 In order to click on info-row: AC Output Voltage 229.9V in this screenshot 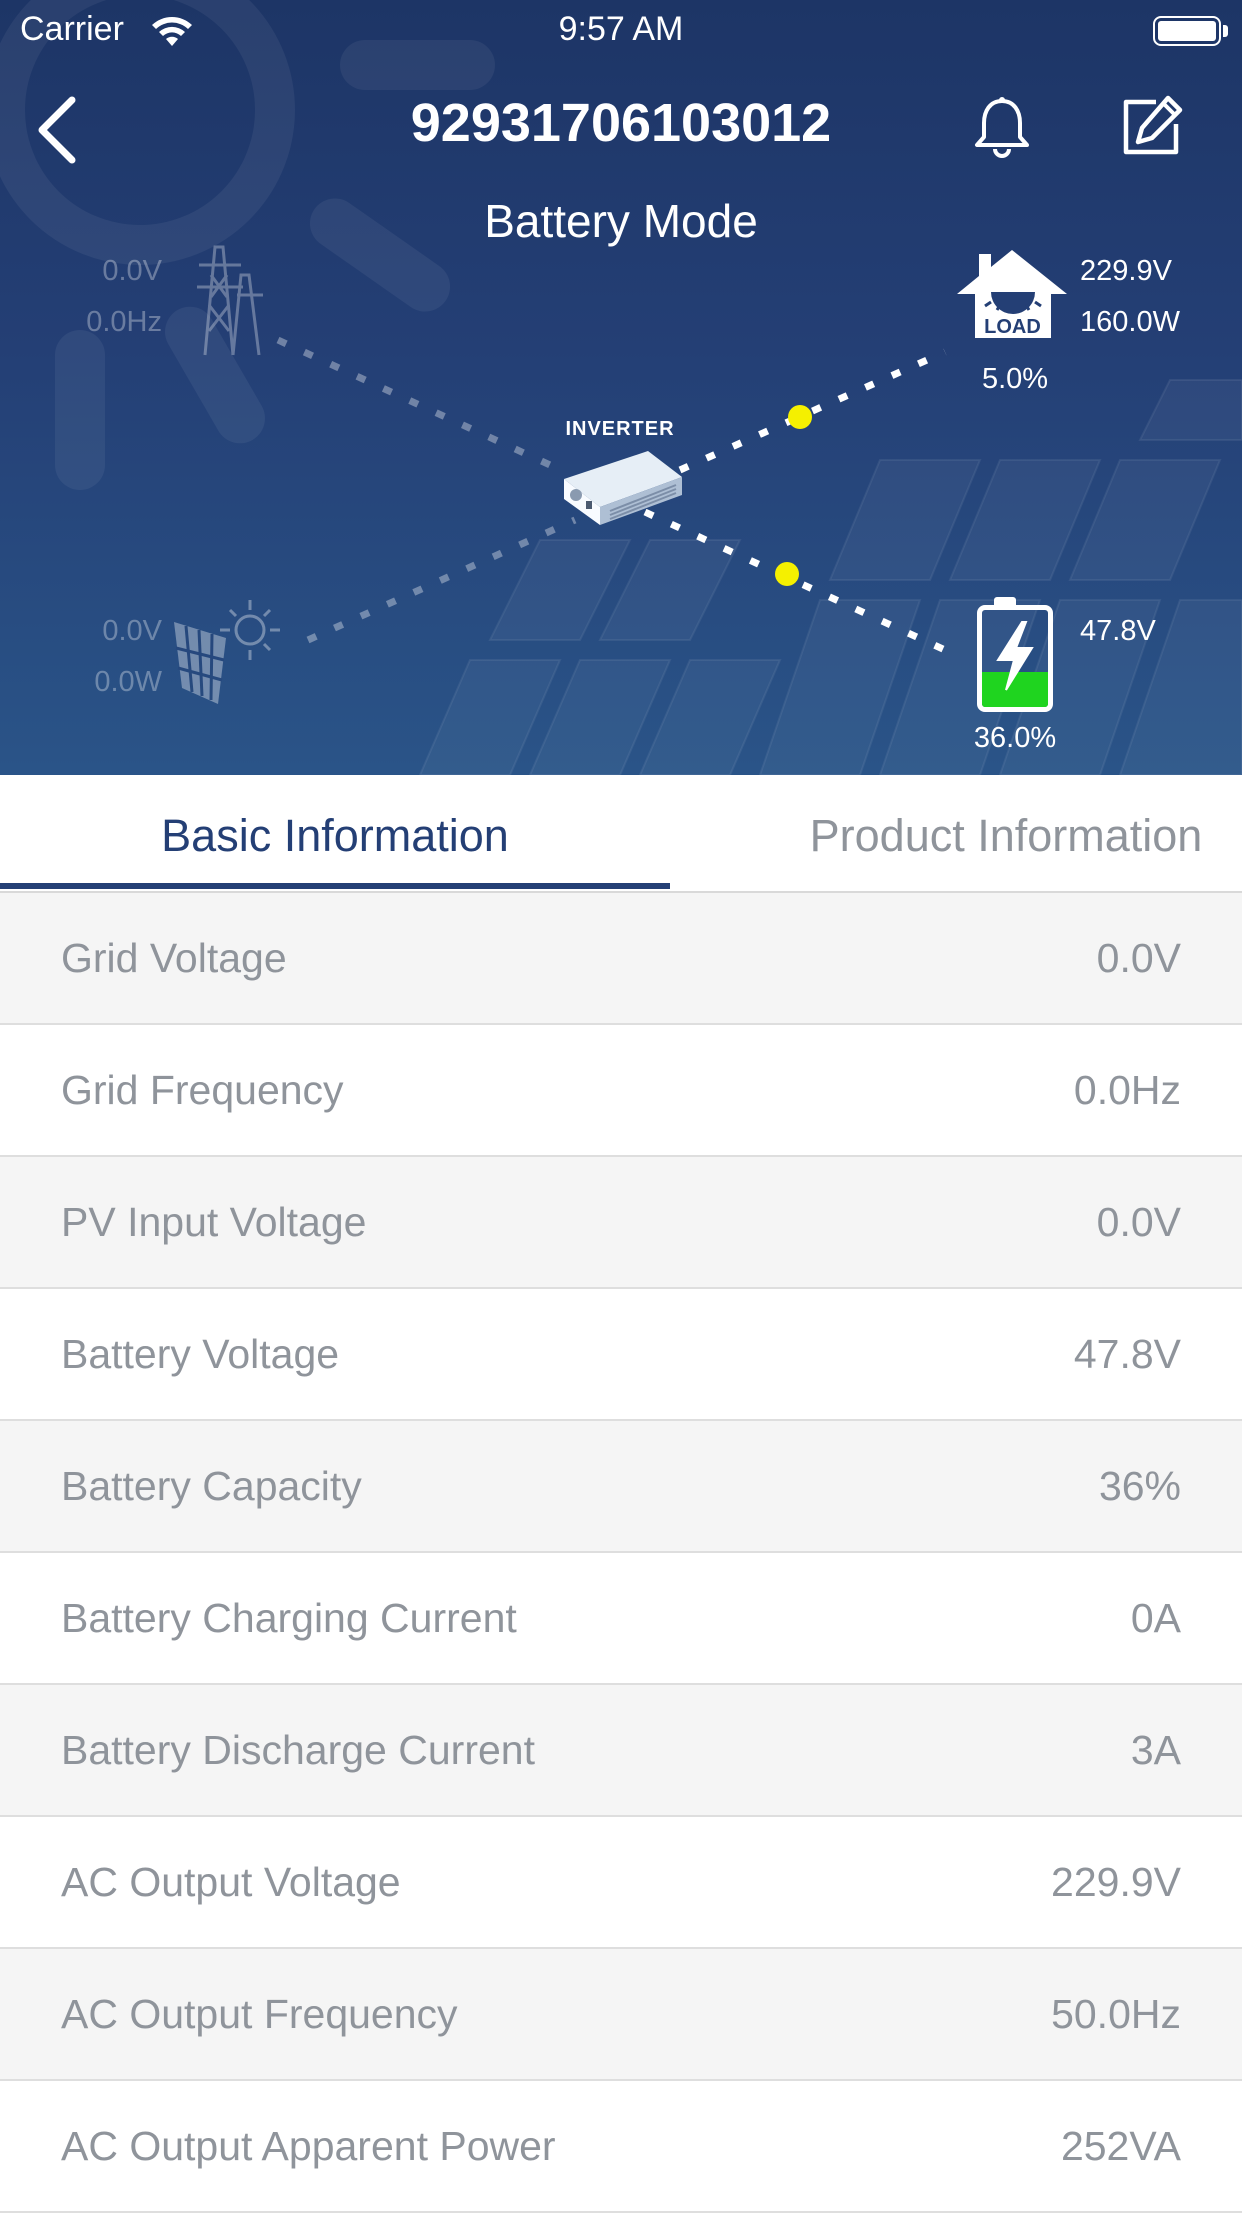, I will do `click(621, 1883)`.